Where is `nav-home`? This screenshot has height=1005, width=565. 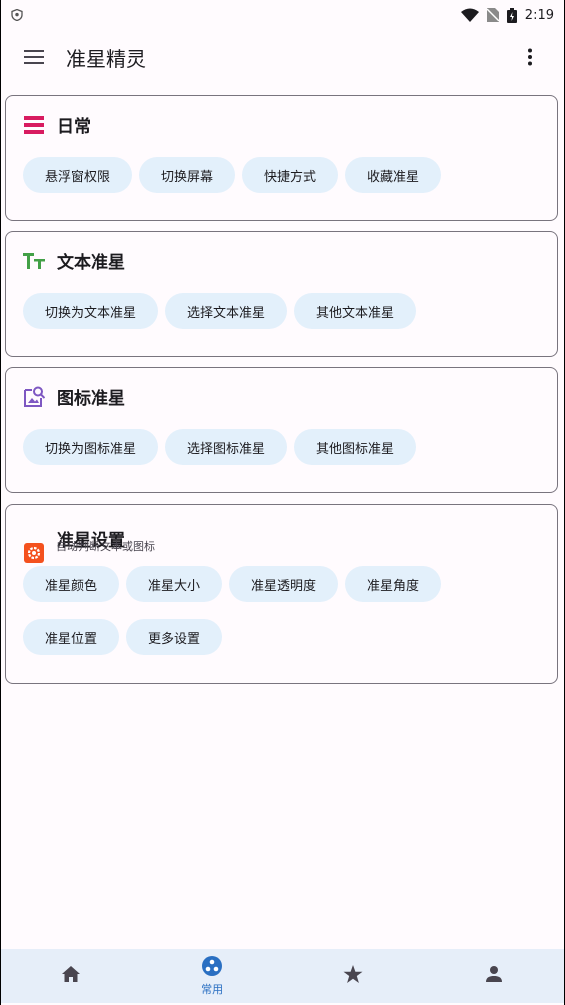 nav-home is located at coordinates (71, 976).